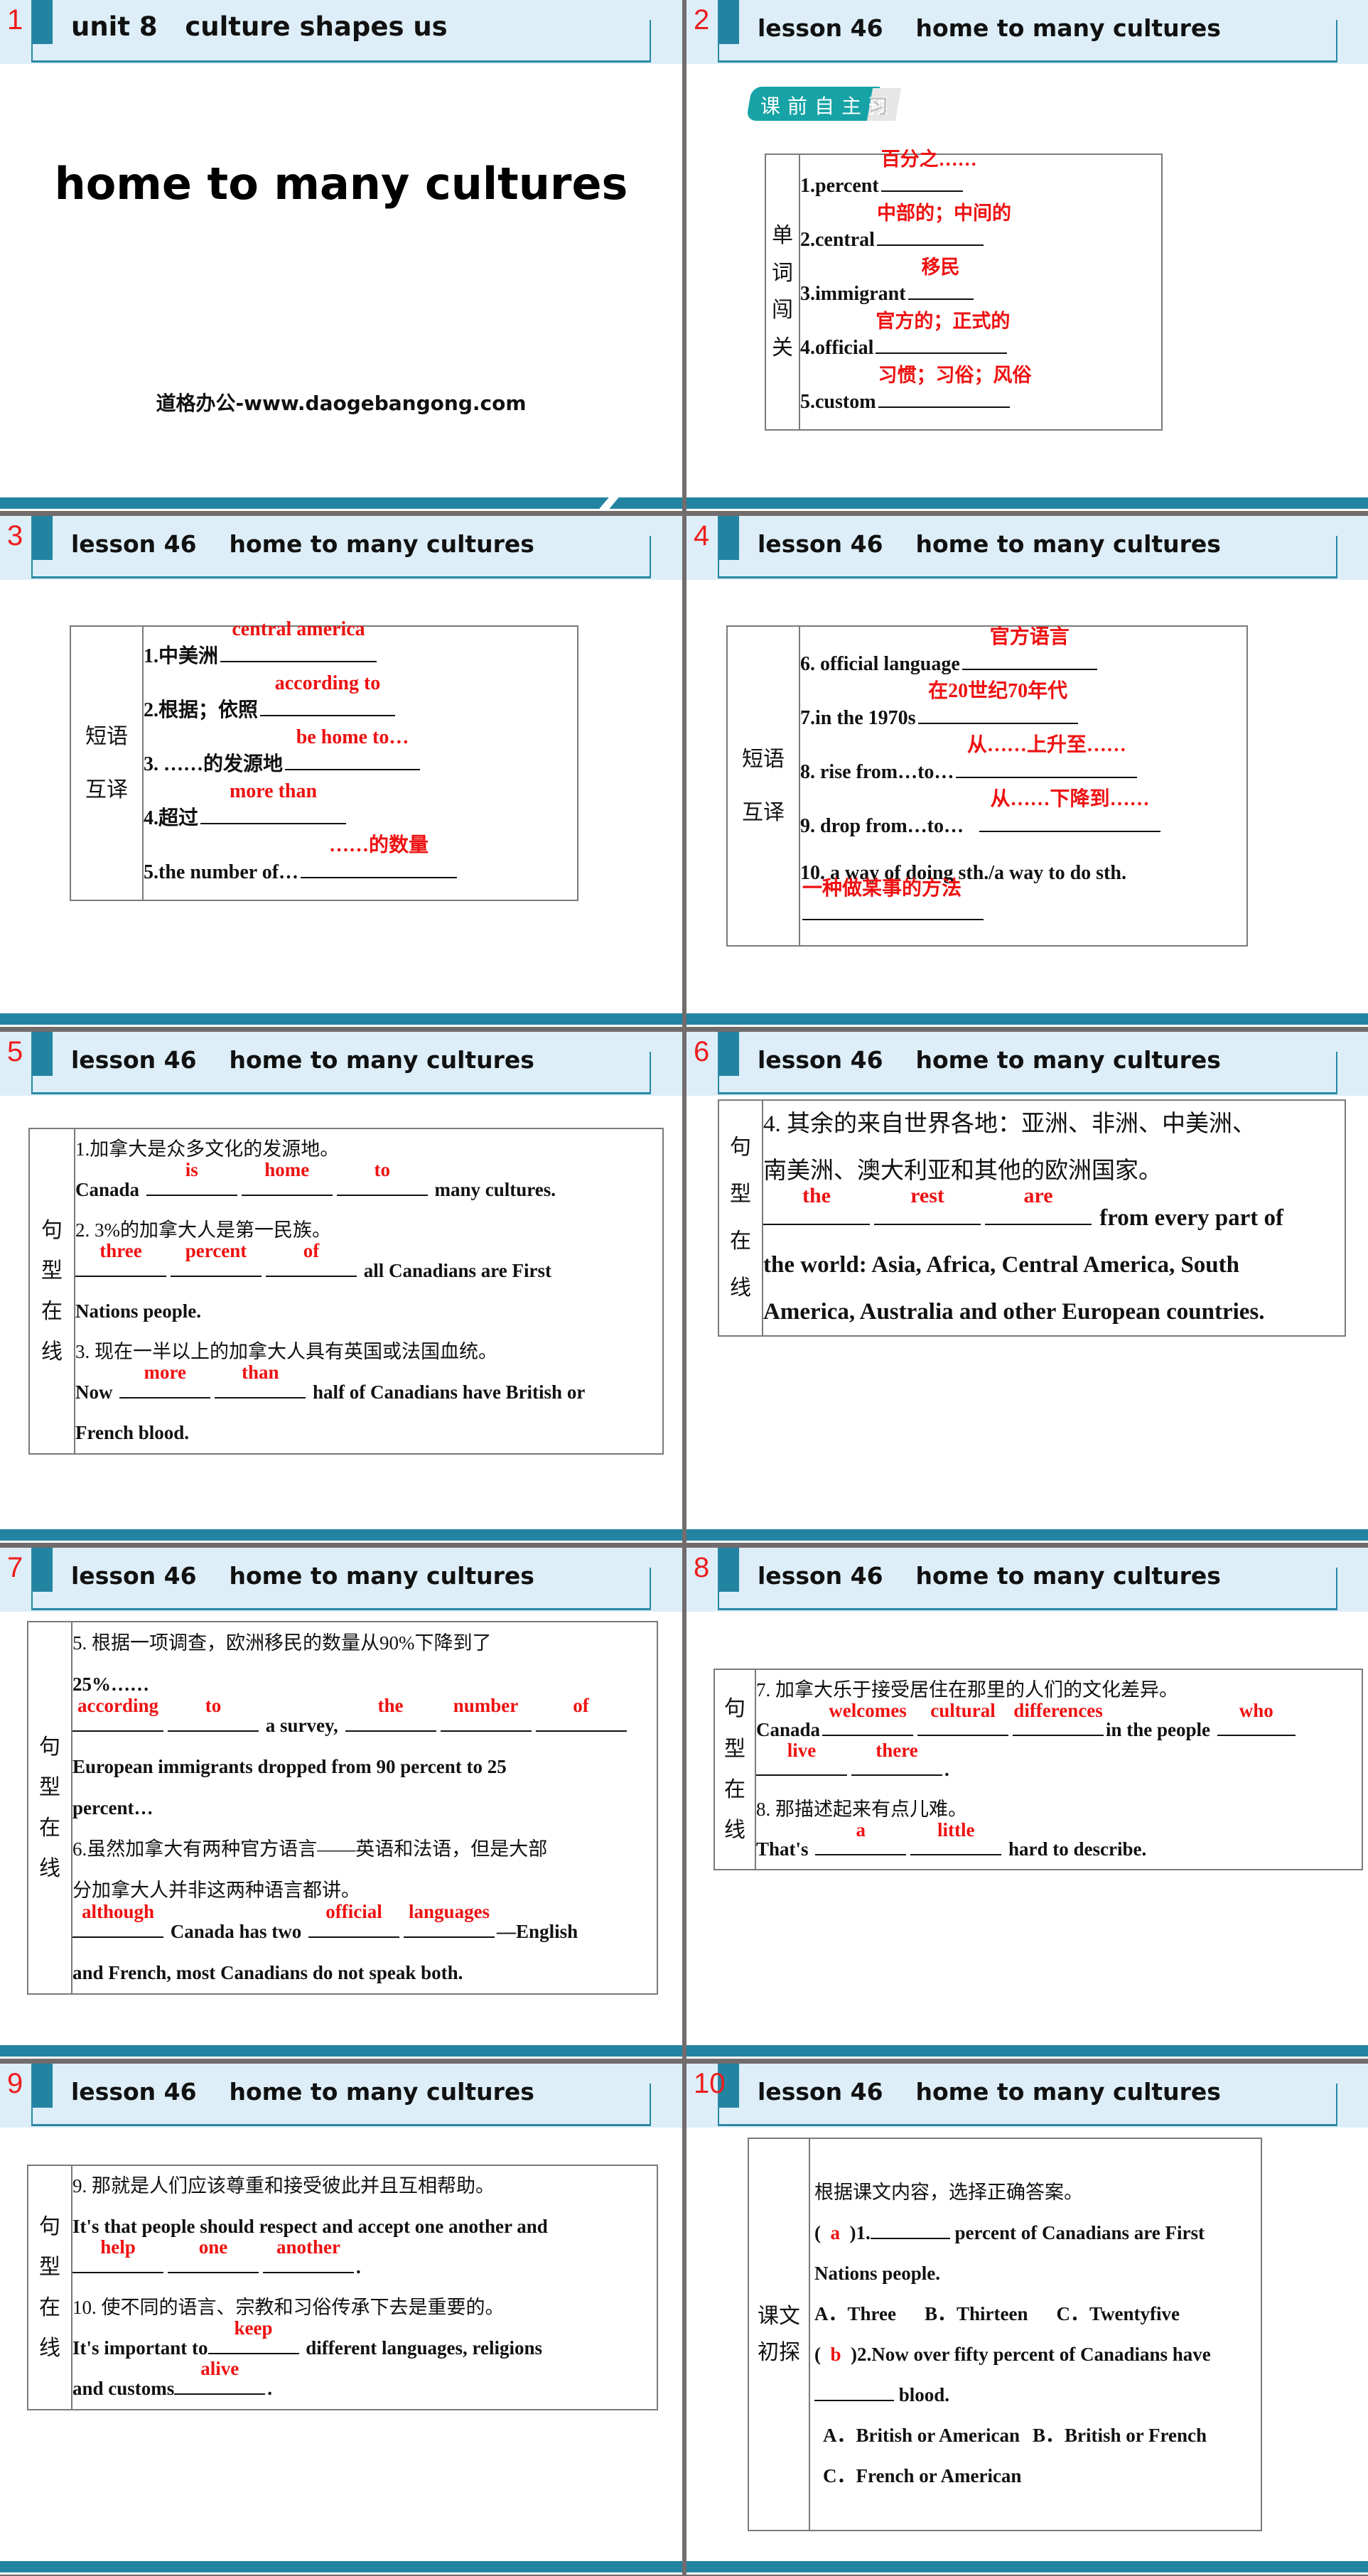 The image size is (1368, 2576). I want to click on instruction: 根据课文内容，选择正确答案。, so click(949, 2192).